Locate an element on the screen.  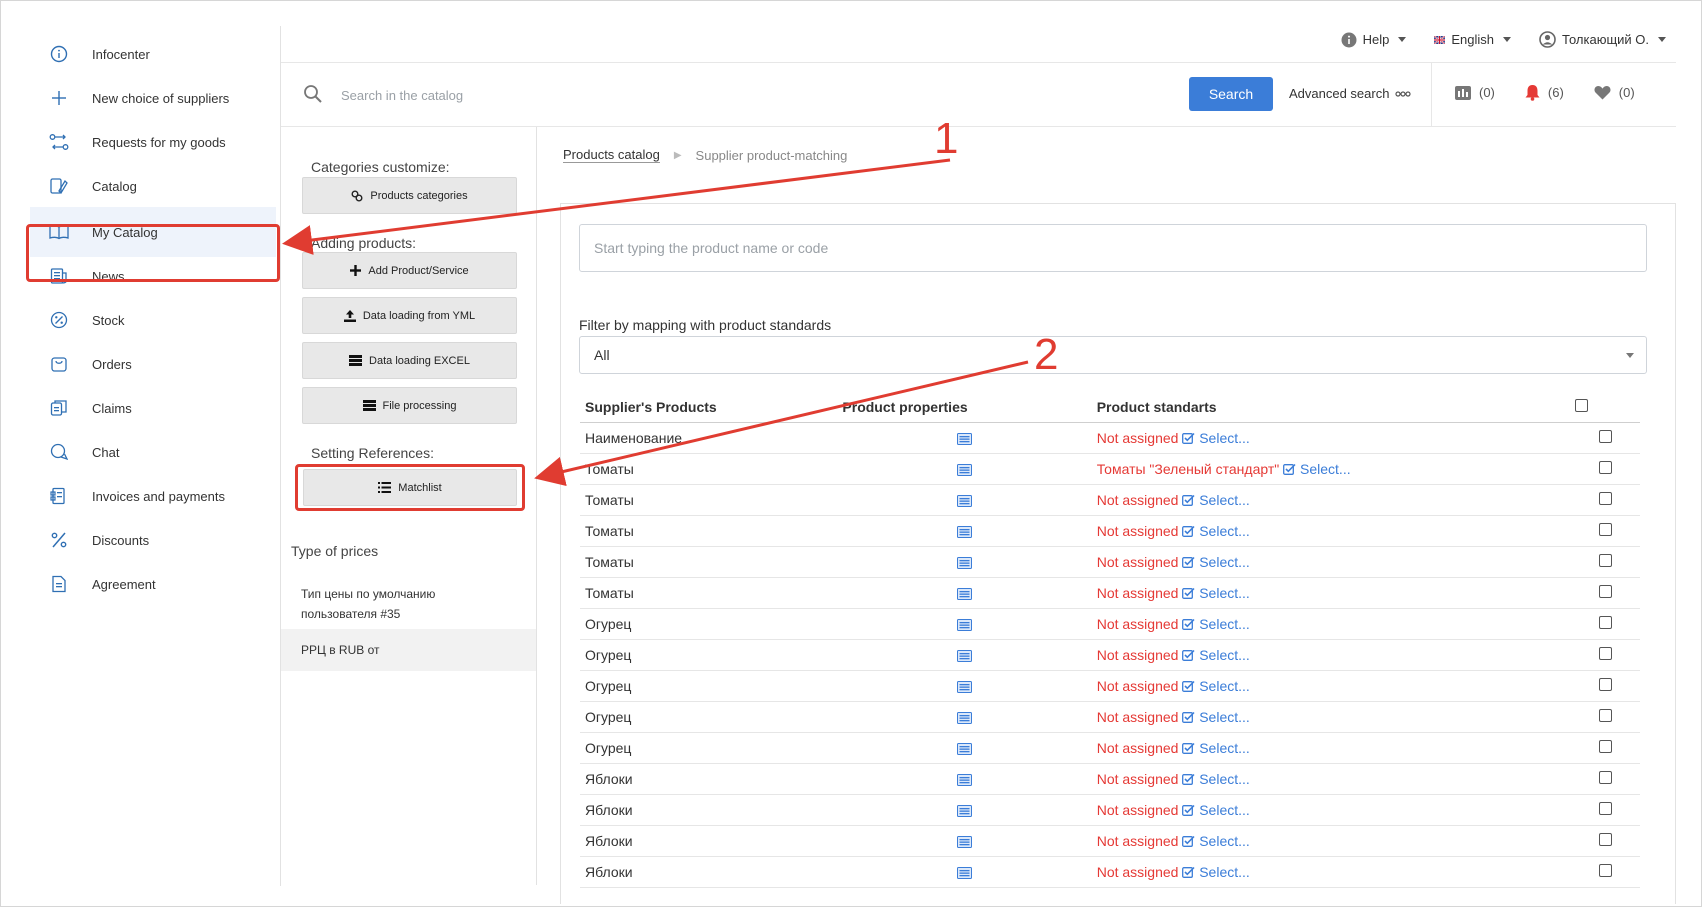
user-menu: Толкающий О. is located at coordinates (1602, 39).